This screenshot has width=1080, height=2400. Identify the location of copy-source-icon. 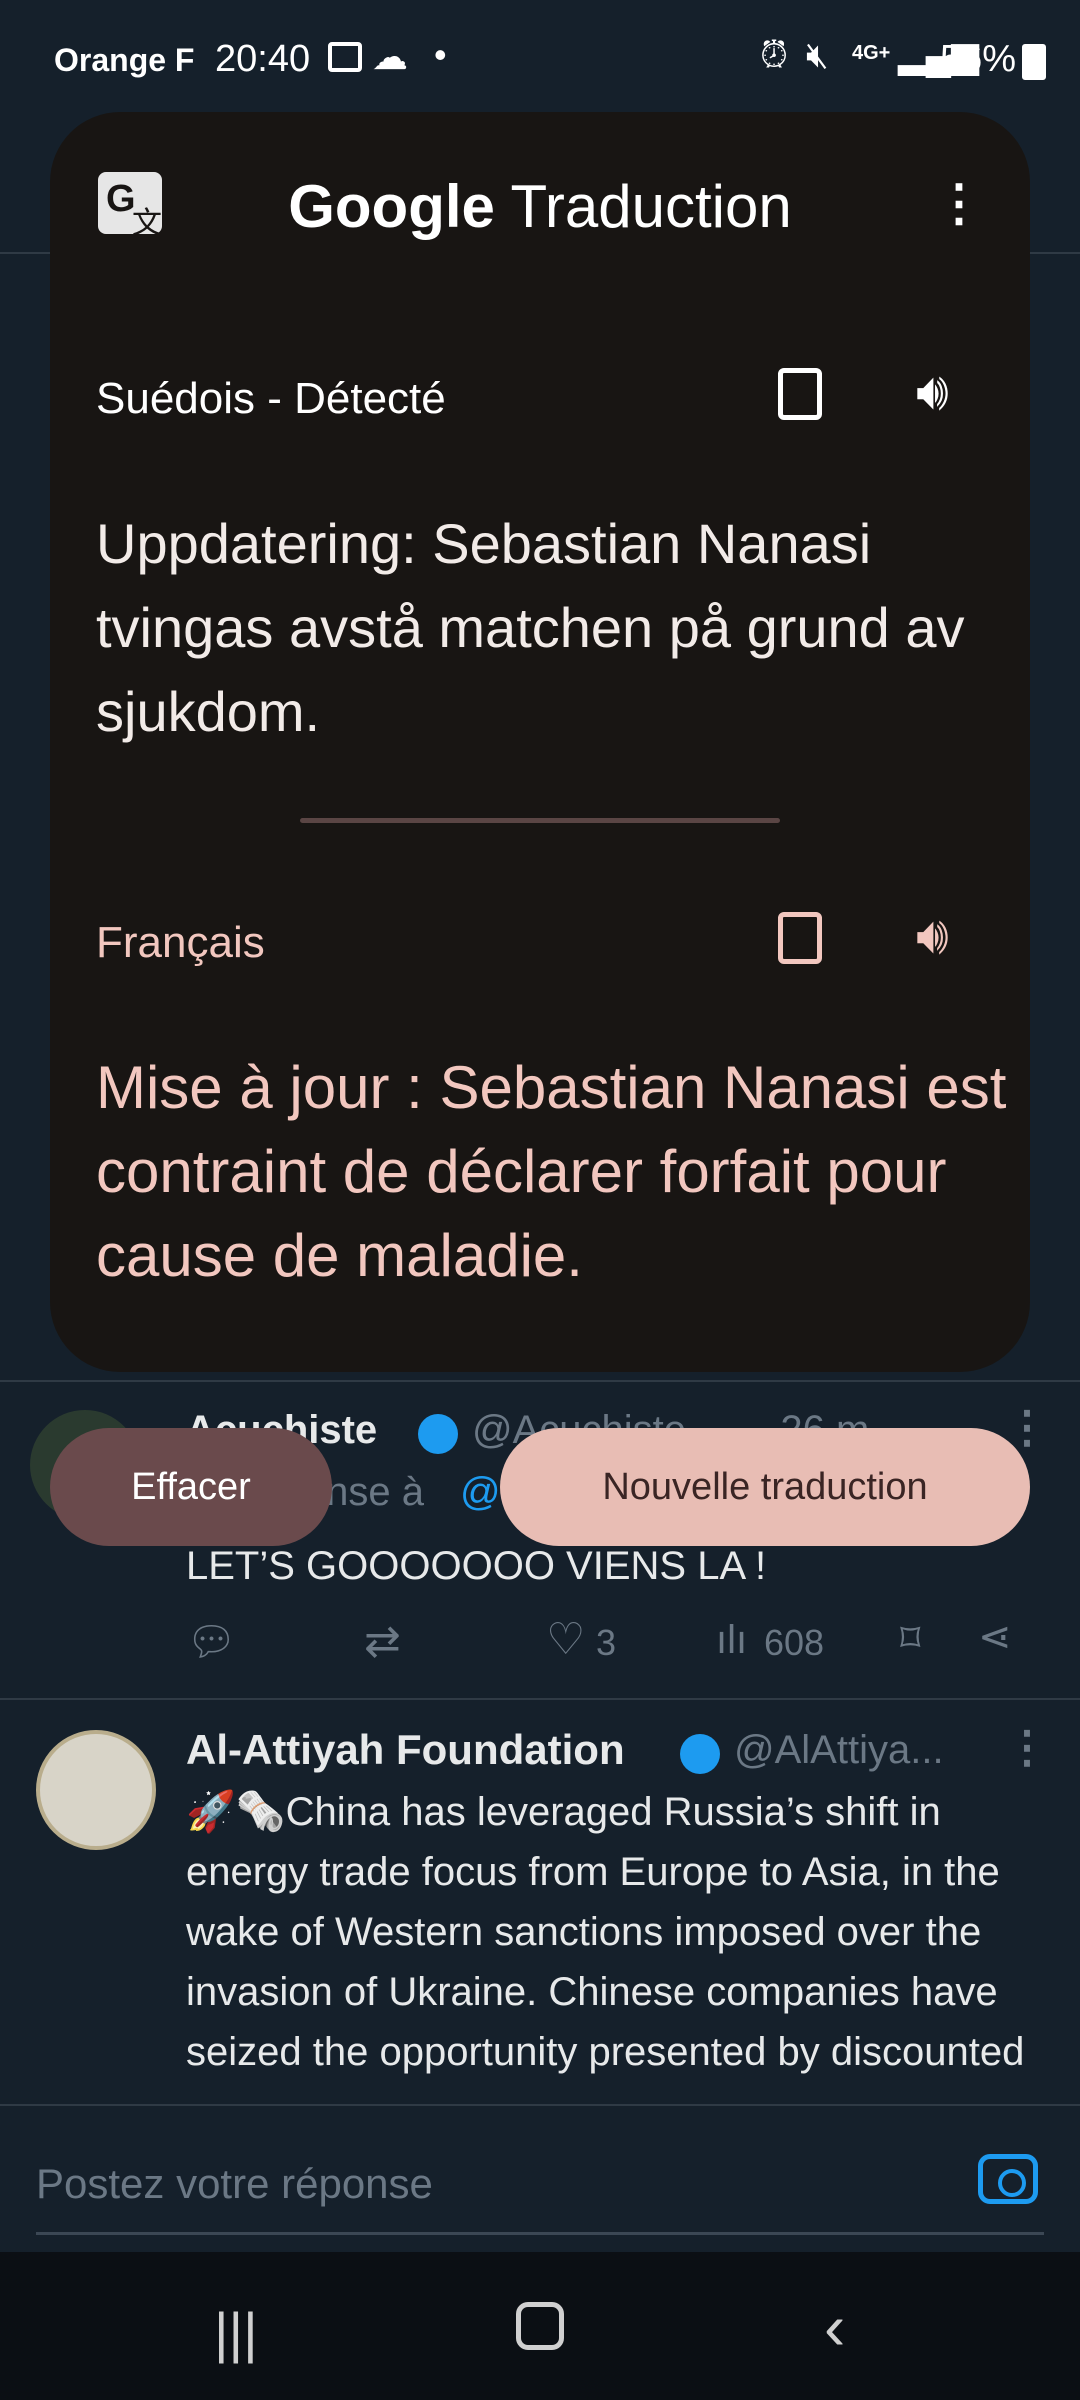
(800, 394).